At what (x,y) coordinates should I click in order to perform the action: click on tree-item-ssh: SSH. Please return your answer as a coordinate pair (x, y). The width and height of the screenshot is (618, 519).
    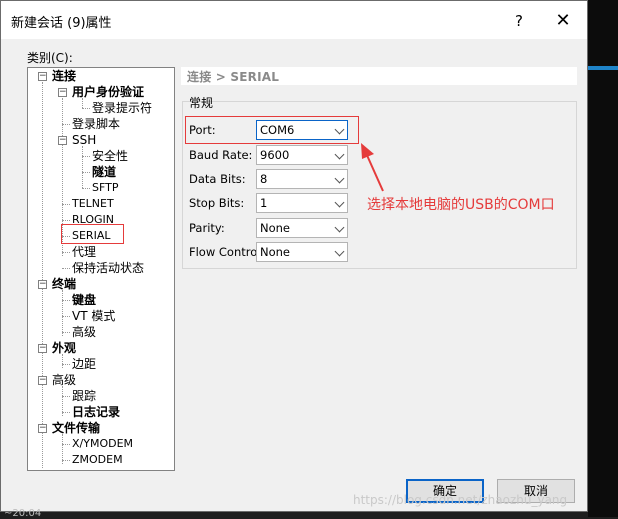
    Looking at the image, I should click on (84, 140).